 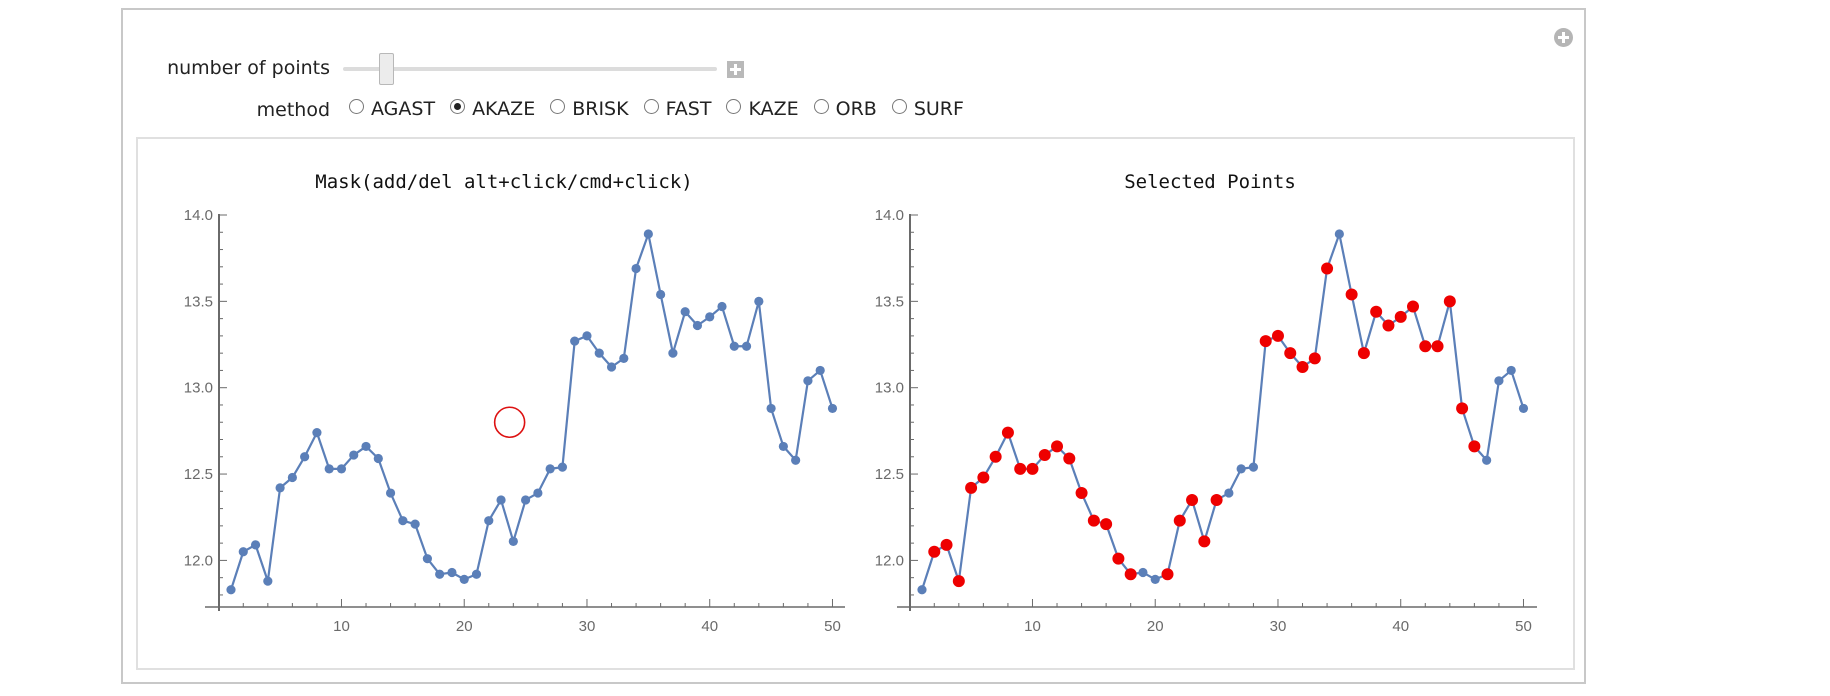 What do you see at coordinates (198, 474) in the screenshot?
I see `mask-chart-y-tick-label: 12.5` at bounding box center [198, 474].